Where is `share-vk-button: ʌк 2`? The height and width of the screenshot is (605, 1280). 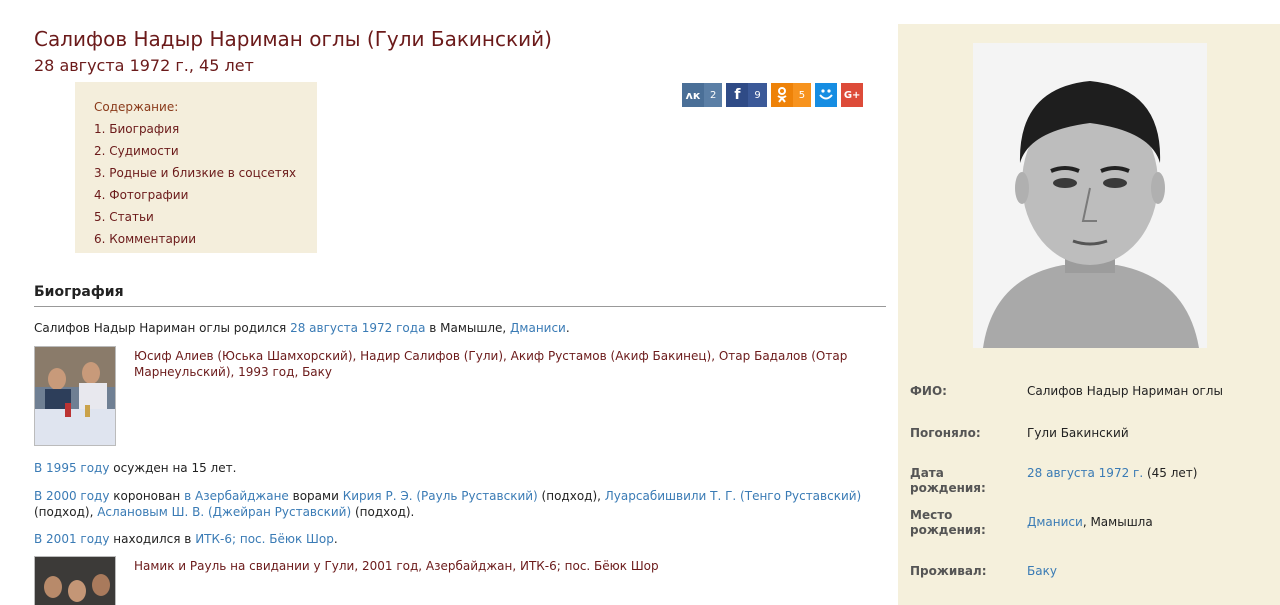 share-vk-button: ʌк 2 is located at coordinates (702, 95).